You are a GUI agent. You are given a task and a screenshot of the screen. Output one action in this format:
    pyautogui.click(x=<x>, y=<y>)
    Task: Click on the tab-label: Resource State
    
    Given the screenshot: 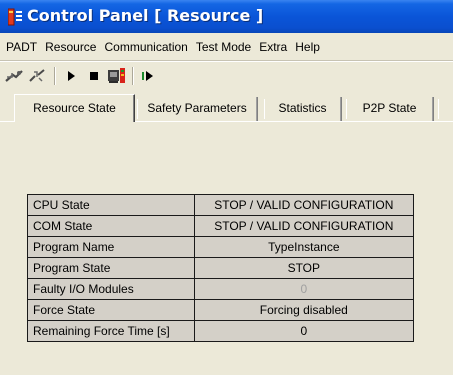 What is the action you would take?
    pyautogui.click(x=74, y=108)
    